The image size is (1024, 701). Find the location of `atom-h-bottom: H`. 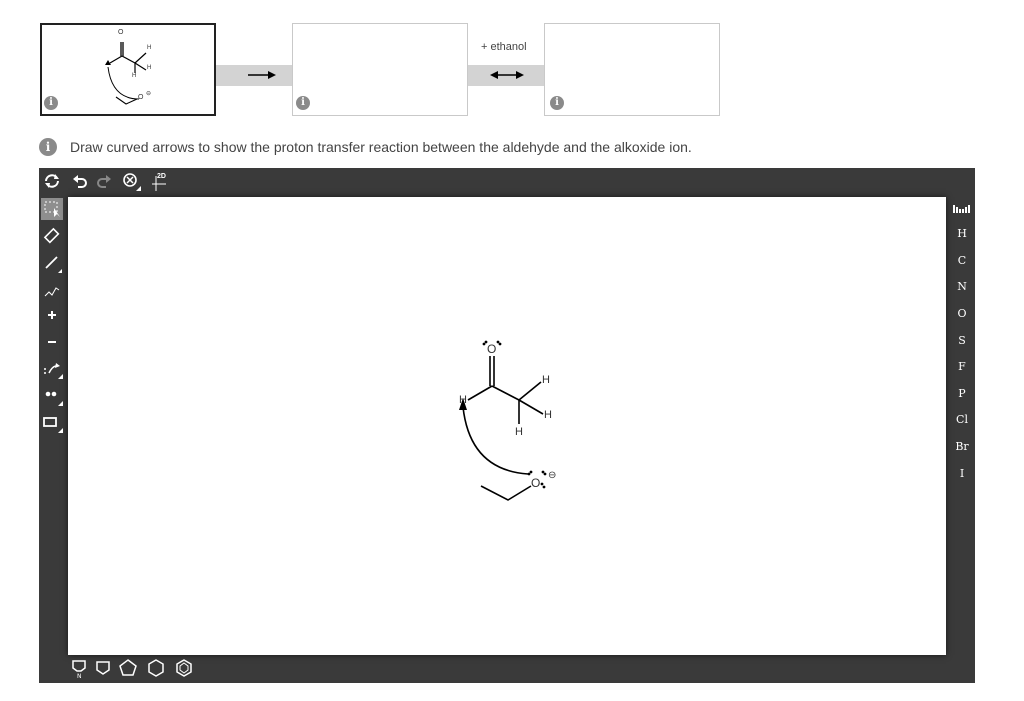

atom-h-bottom: H is located at coordinates (519, 432).